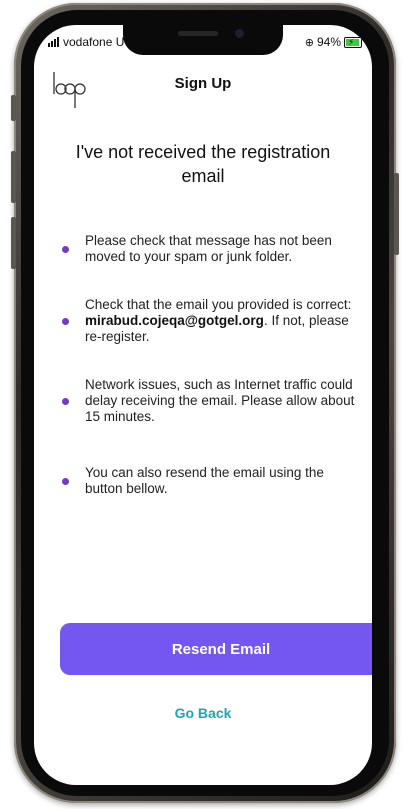 The image size is (403, 809). What do you see at coordinates (174, 320) in the screenshot?
I see `email-address: mirabud.cojeqa@gotgel.org` at bounding box center [174, 320].